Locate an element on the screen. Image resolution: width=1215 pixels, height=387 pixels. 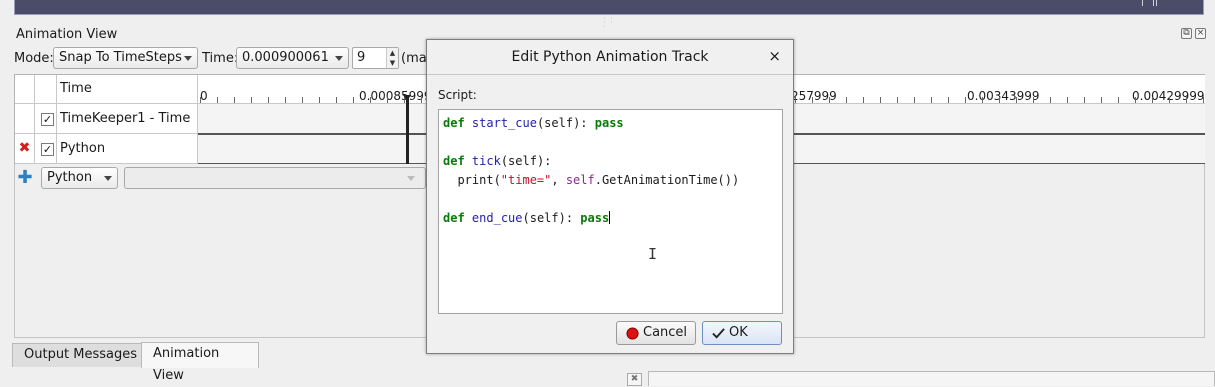
cancel-button: Cancel is located at coordinates (656, 333).